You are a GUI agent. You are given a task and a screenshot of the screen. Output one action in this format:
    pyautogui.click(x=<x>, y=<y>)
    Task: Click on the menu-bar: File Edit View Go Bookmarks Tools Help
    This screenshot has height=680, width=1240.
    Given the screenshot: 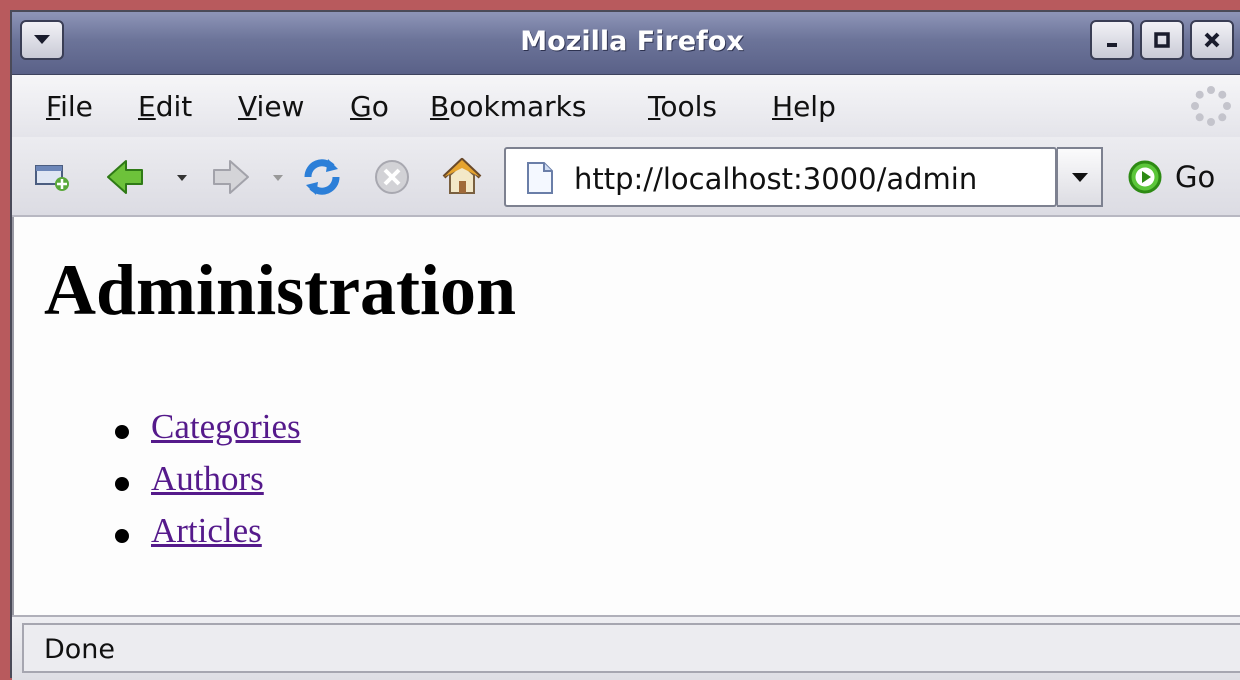 What is the action you would take?
    pyautogui.click(x=626, y=106)
    